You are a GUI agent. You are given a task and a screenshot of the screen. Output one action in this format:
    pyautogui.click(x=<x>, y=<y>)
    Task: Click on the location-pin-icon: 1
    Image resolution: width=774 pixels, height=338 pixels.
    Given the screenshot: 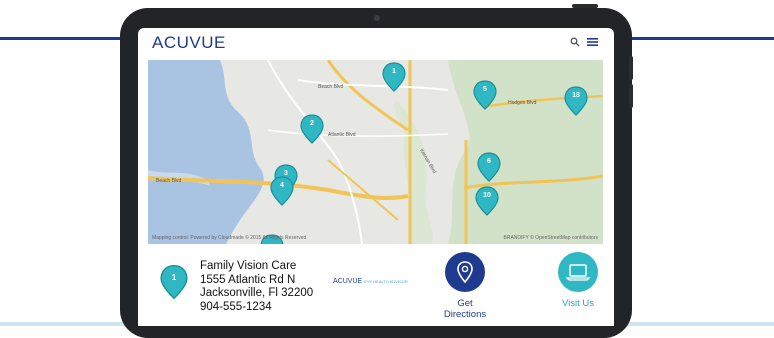 What is the action you would take?
    pyautogui.click(x=174, y=282)
    